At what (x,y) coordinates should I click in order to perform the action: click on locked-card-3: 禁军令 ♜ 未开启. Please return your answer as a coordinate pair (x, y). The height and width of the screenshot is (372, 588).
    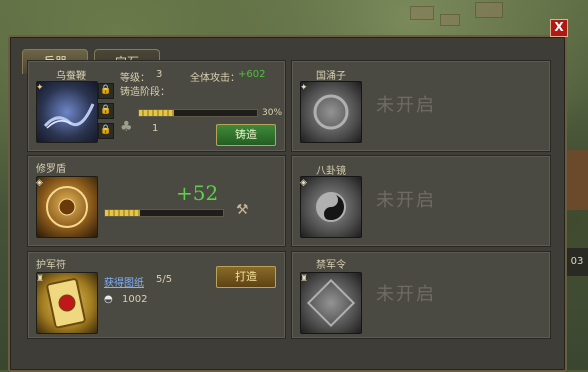
    Looking at the image, I should click on (421, 295).